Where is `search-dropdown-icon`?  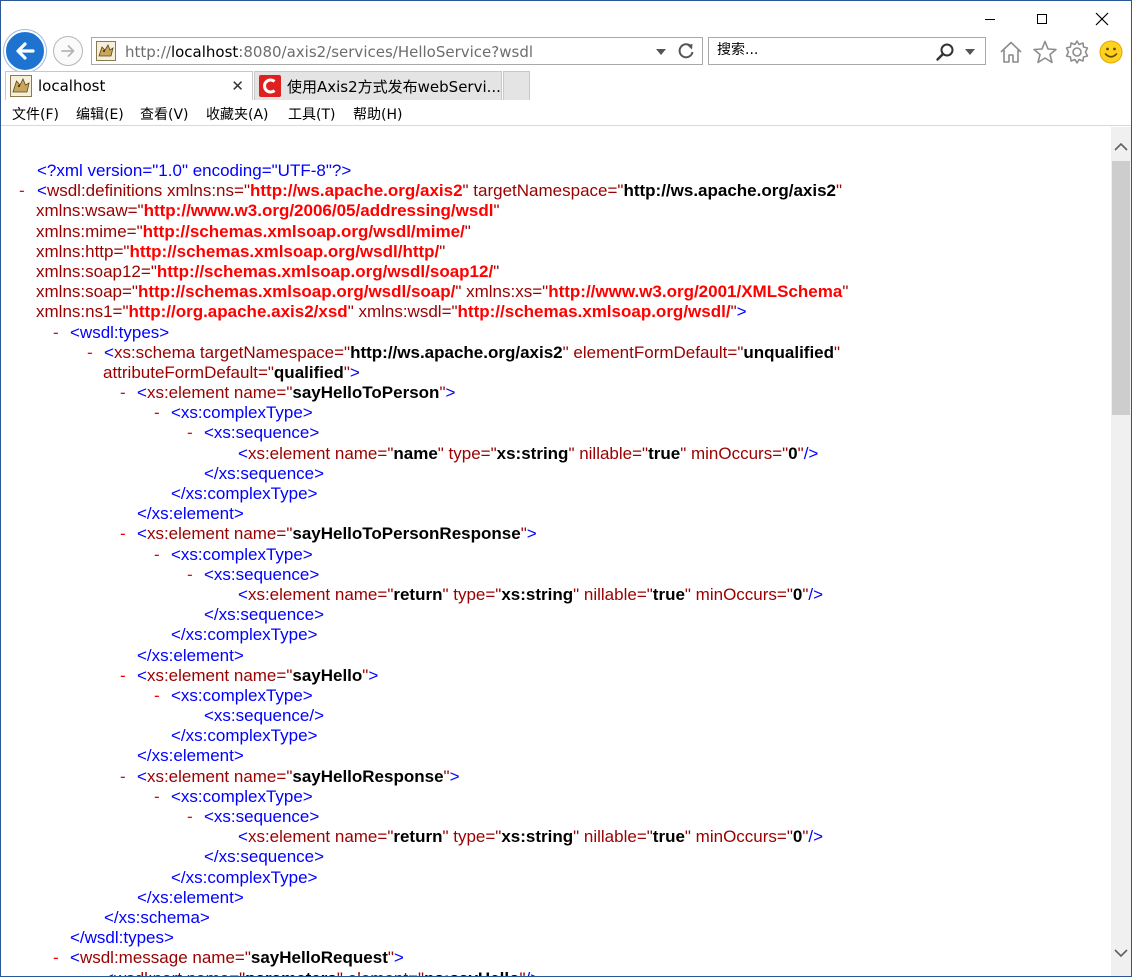 search-dropdown-icon is located at coordinates (970, 52).